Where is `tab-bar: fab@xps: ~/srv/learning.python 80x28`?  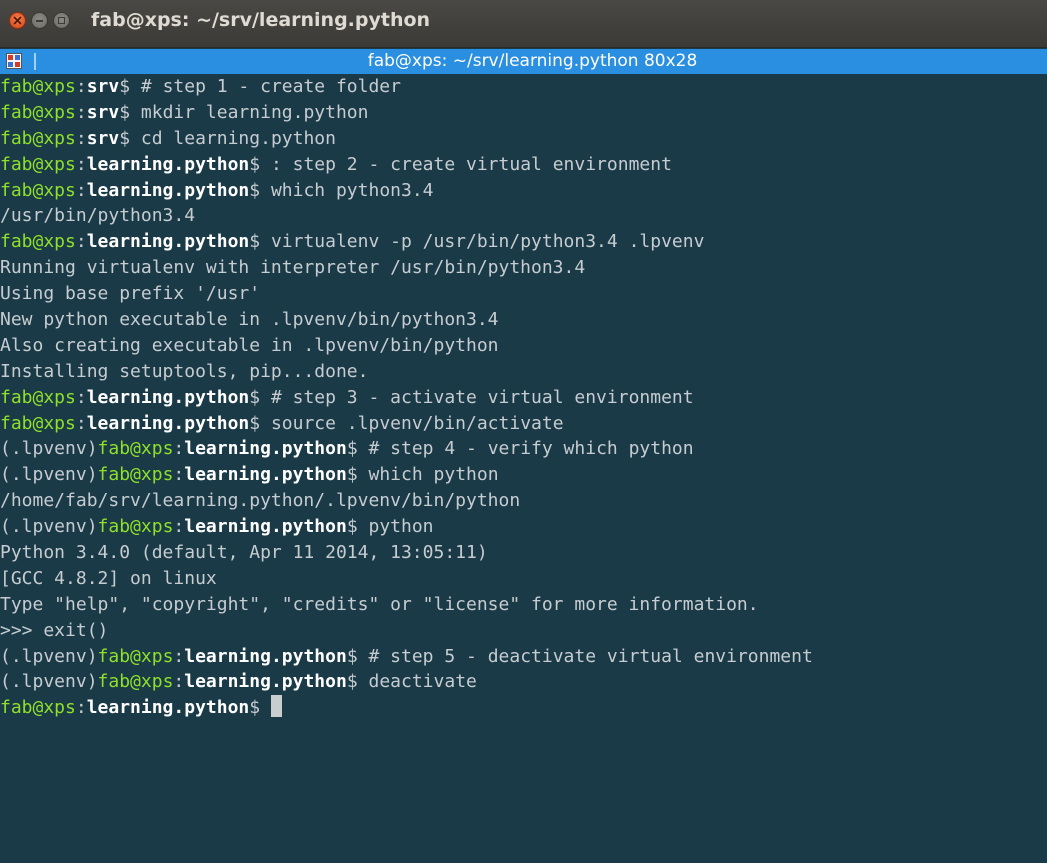
tab-bar: fab@xps: ~/srv/learning.python 80x28 is located at coordinates (523, 61).